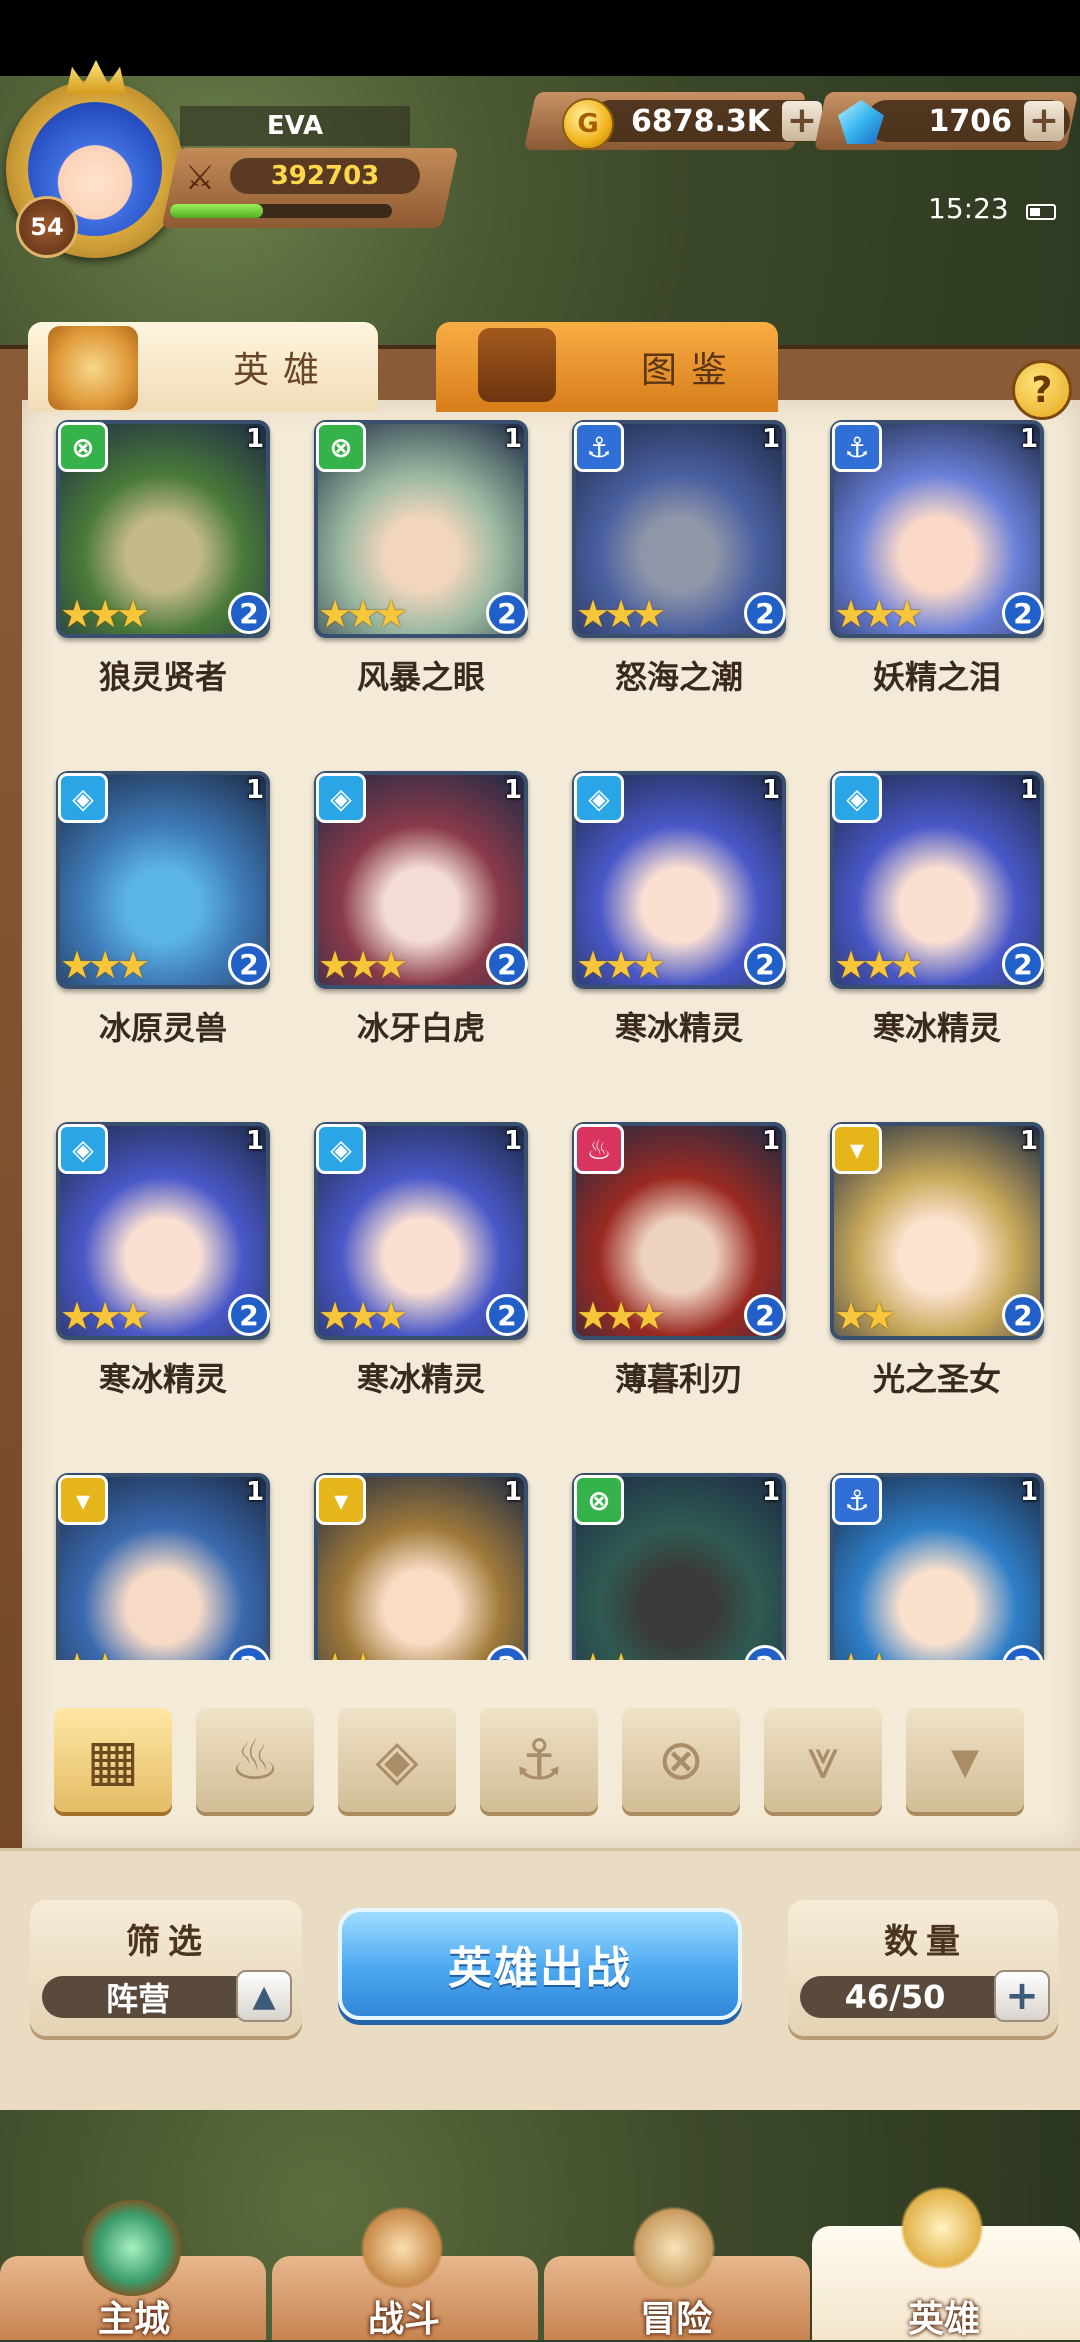  I want to click on scroll-map-icon, so click(674, 2248).